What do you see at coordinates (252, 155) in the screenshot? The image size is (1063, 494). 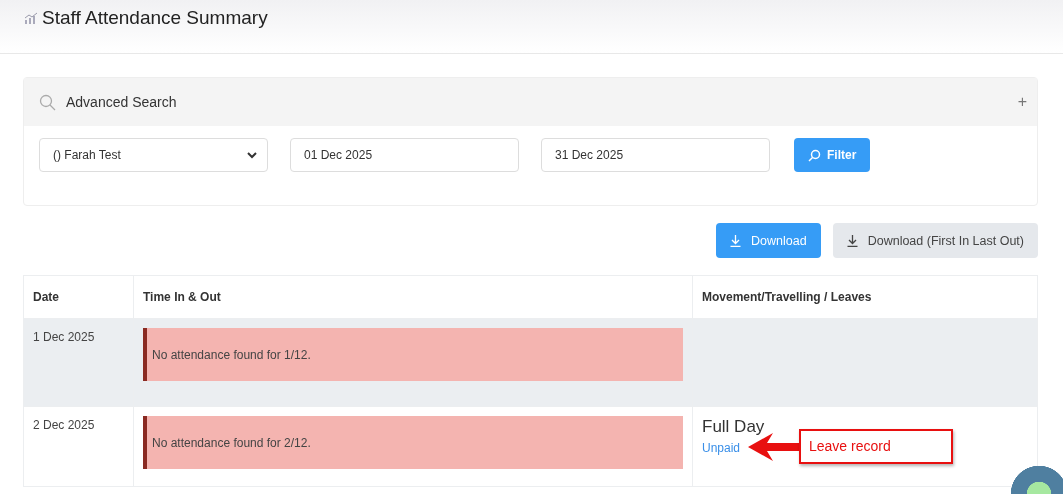 I see `chevron-down-icon` at bounding box center [252, 155].